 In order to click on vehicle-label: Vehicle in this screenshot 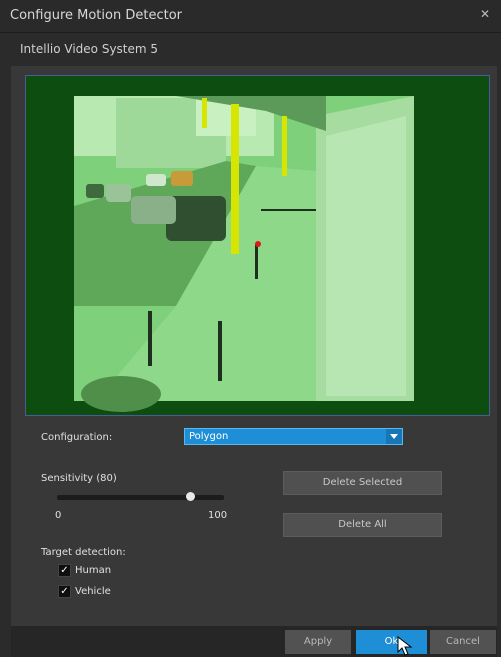, I will do `click(93, 591)`.